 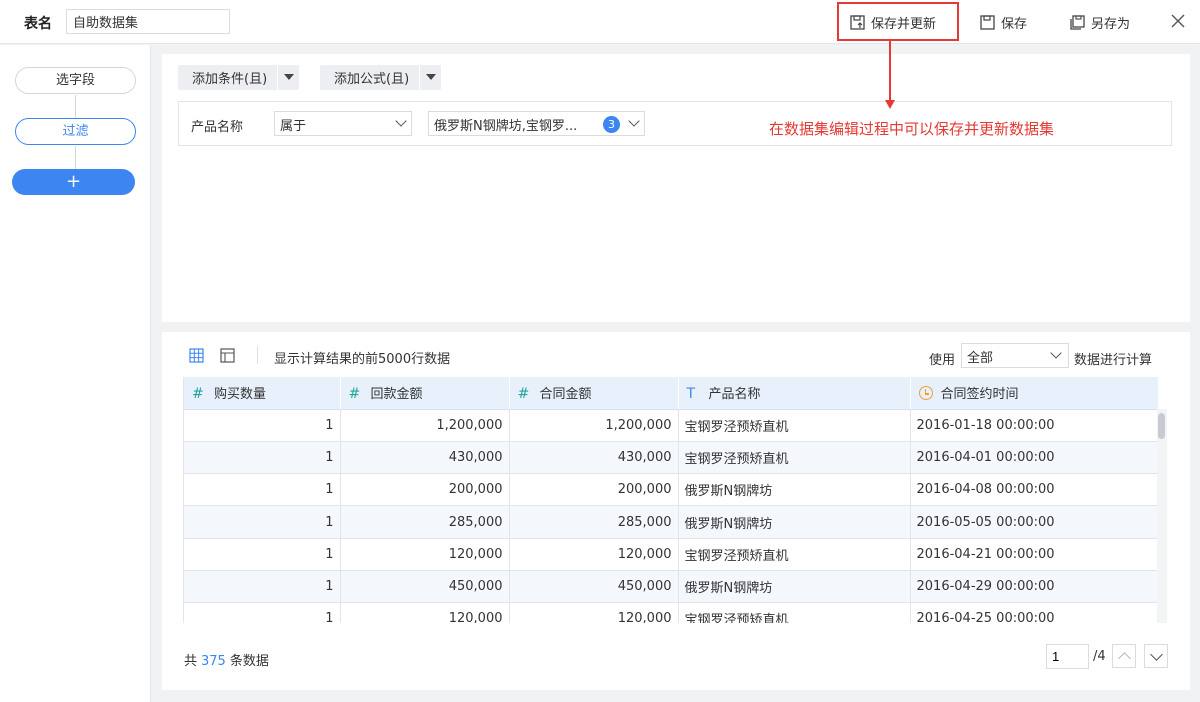 I want to click on total-suffix: 条数据, so click(x=249, y=661).